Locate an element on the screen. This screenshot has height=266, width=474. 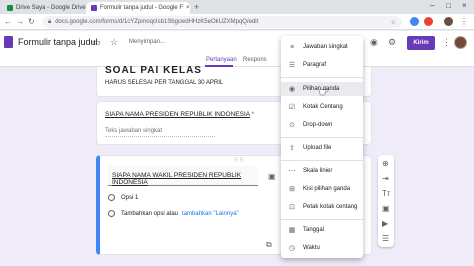
new-tab-button: + is located at coordinates (196, 7).